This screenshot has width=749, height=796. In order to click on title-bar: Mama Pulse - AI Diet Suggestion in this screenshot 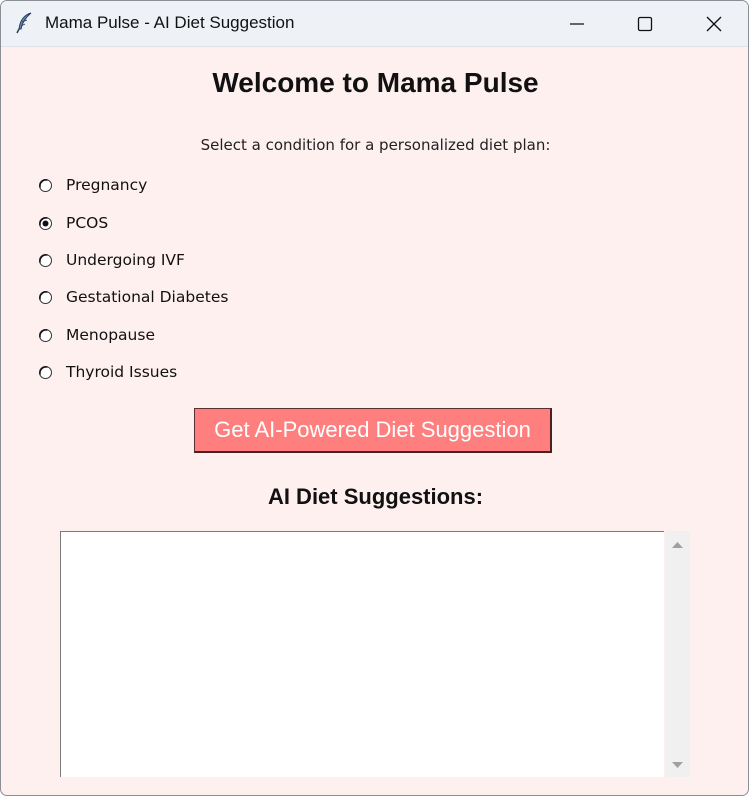, I will do `click(374, 24)`.